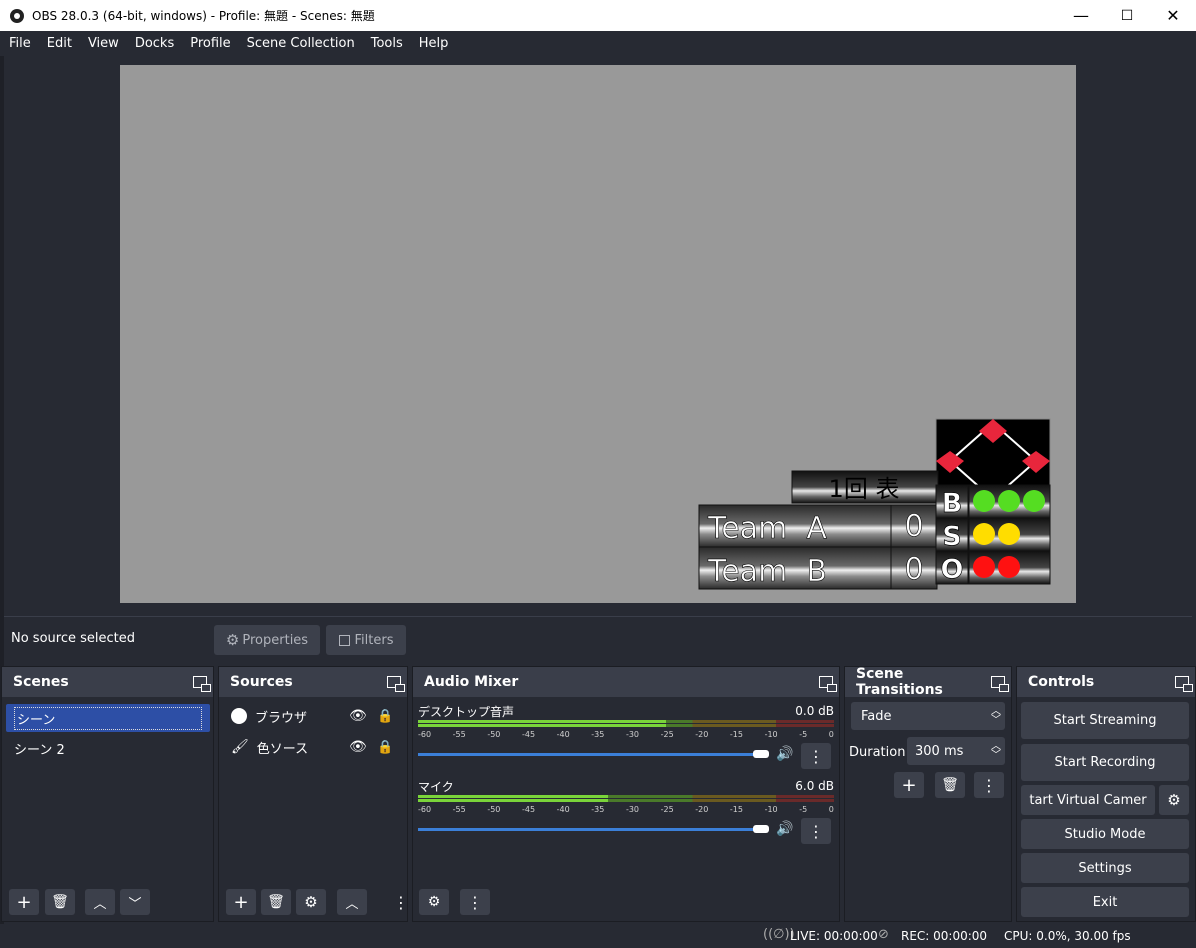  What do you see at coordinates (59, 43) in the screenshot?
I see `menu-edit: Edit` at bounding box center [59, 43].